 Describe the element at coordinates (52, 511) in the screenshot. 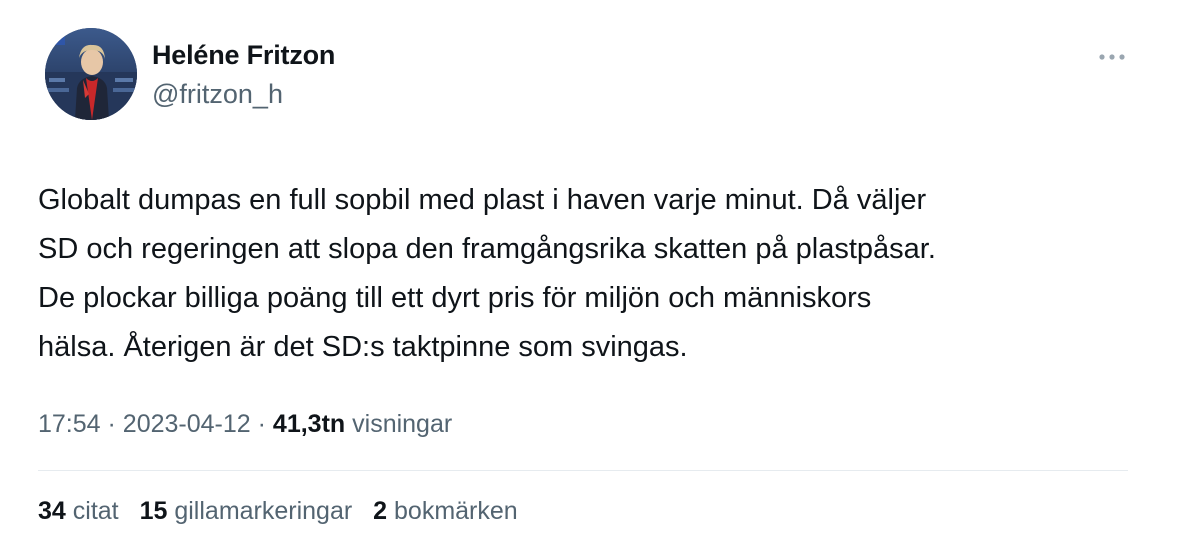

I see `quotes-count: 34` at that location.